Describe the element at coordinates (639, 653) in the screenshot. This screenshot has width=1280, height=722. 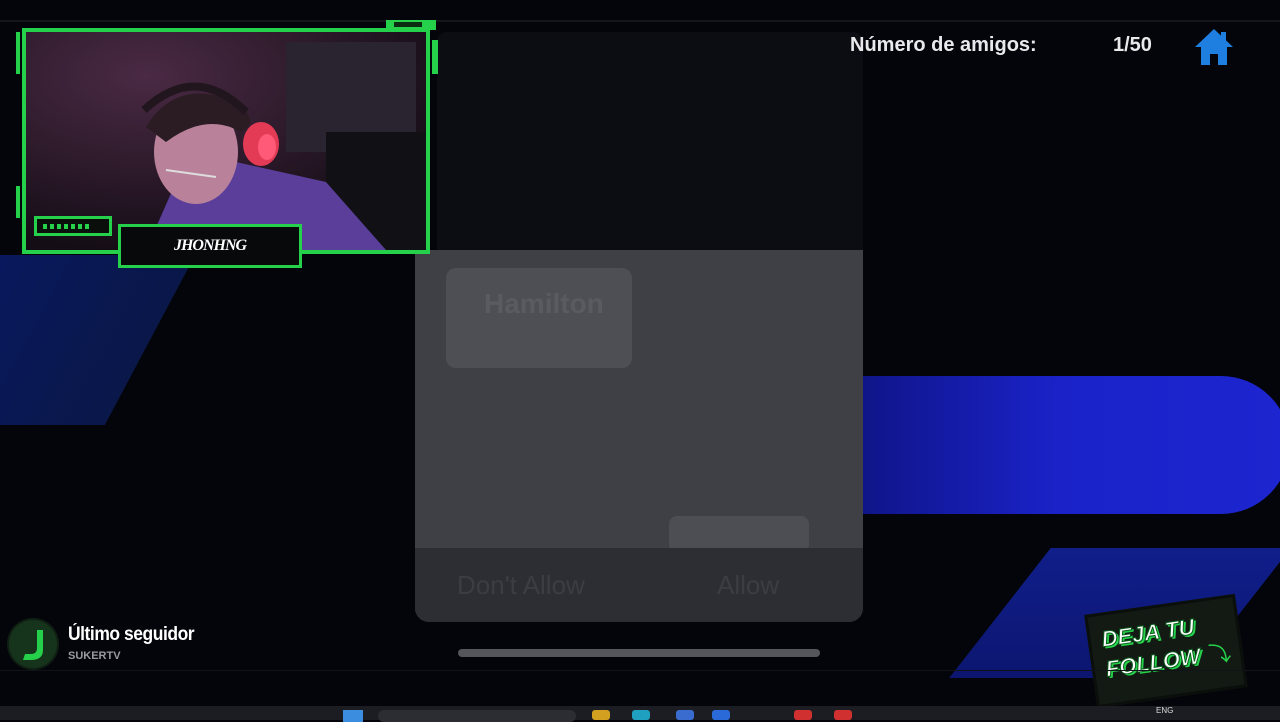
I see `phone-home-indicator` at that location.